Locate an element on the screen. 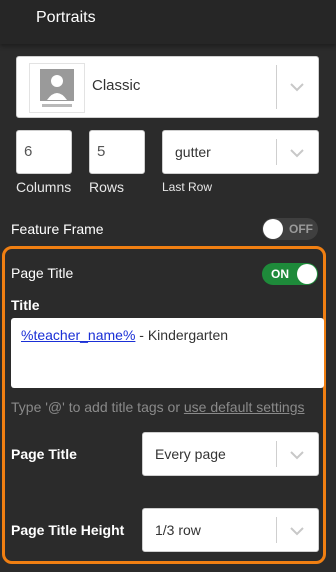 The image size is (336, 572). page-title-toggle-text: ON is located at coordinates (280, 274).